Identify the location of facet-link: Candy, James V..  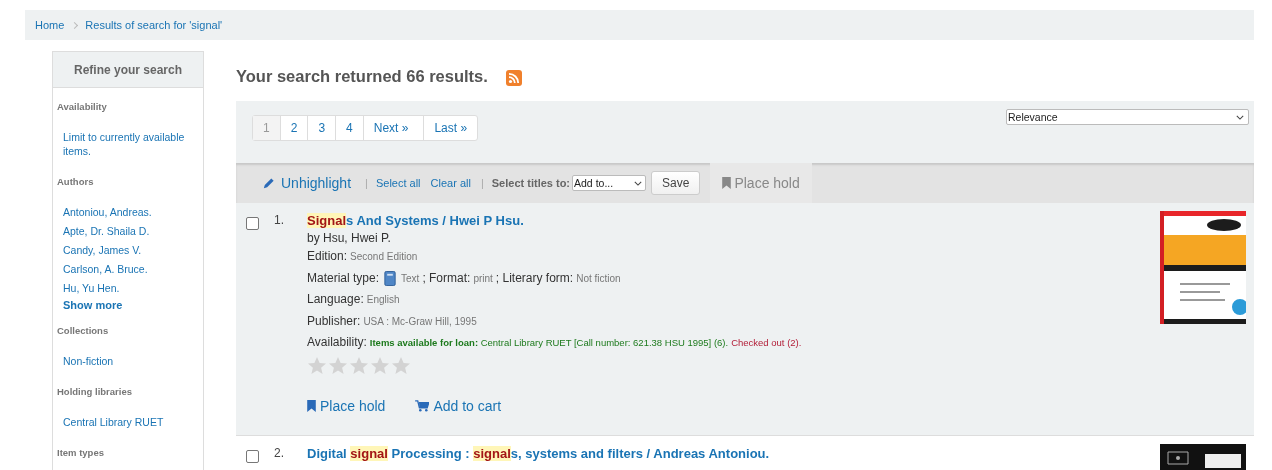
(131, 250).